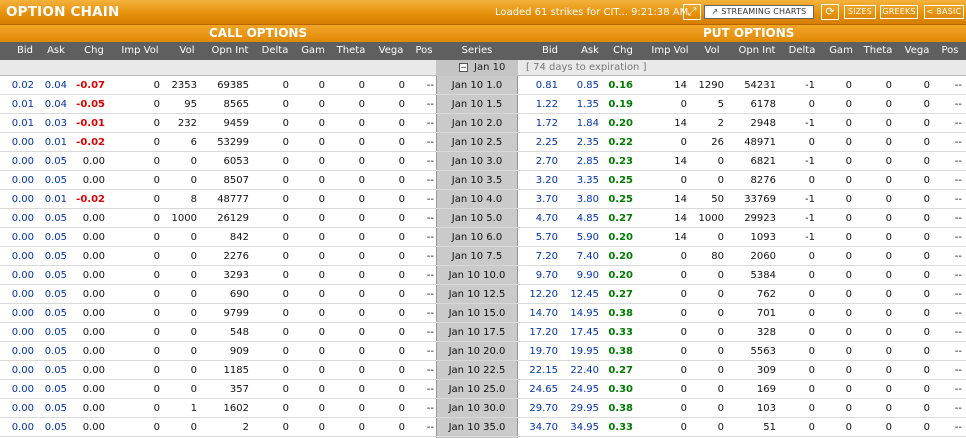  I want to click on call-vol-cell: 0, so click(193, 370).